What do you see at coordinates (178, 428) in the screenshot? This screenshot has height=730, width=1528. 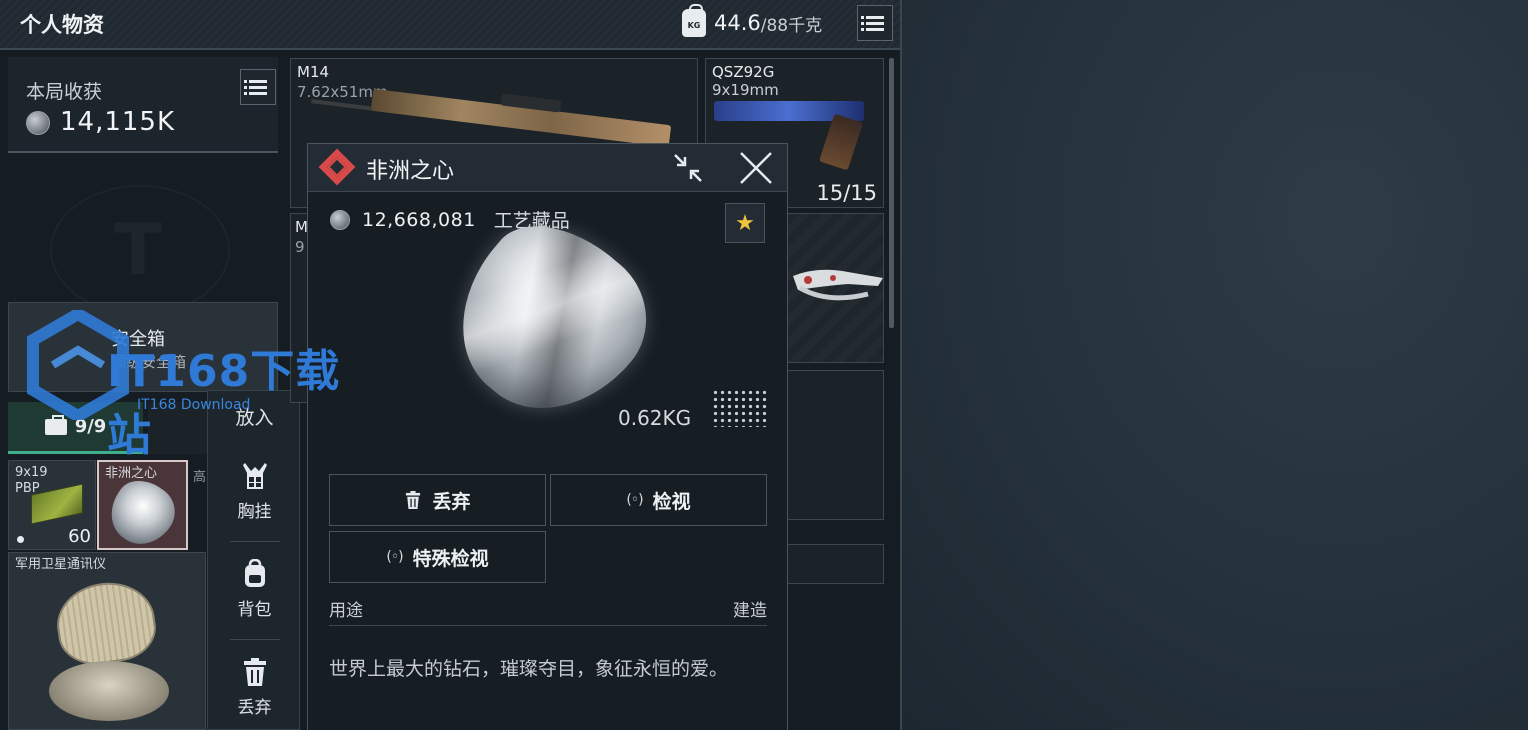 I see `tab-secondary` at bounding box center [178, 428].